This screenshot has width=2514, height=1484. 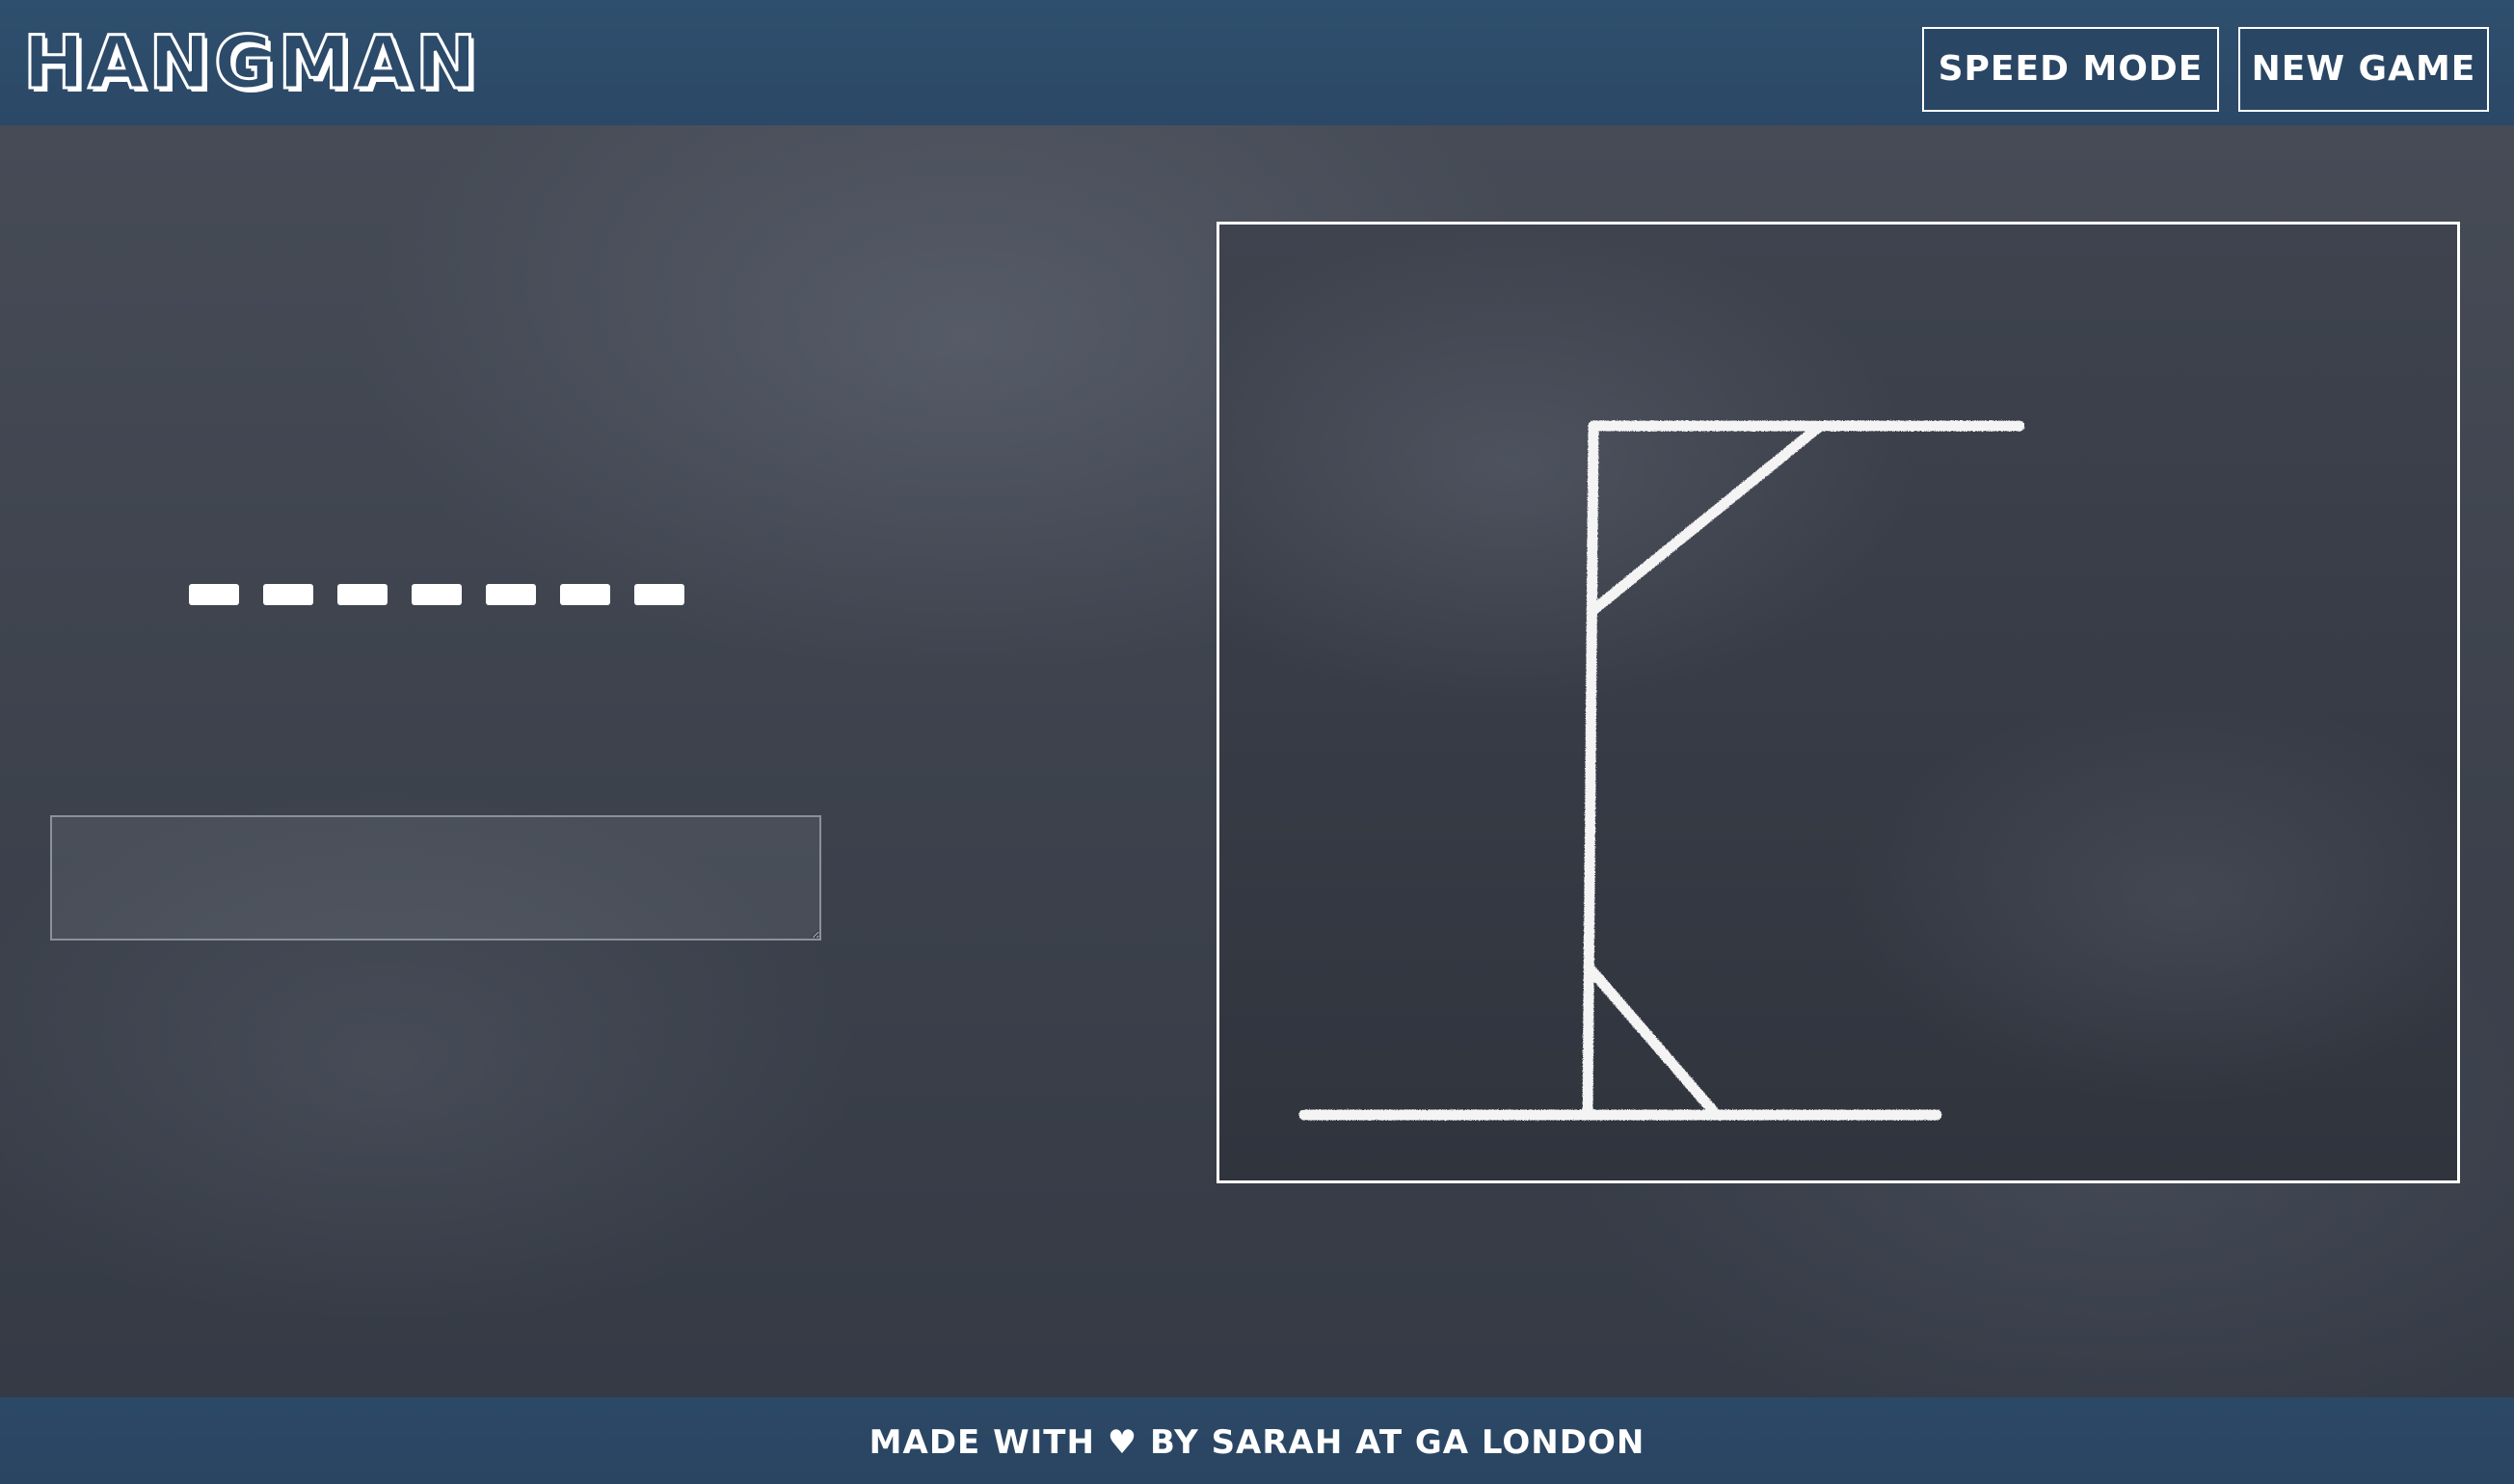 I want to click on gallows-bottom-brace, so click(x=1653, y=1042).